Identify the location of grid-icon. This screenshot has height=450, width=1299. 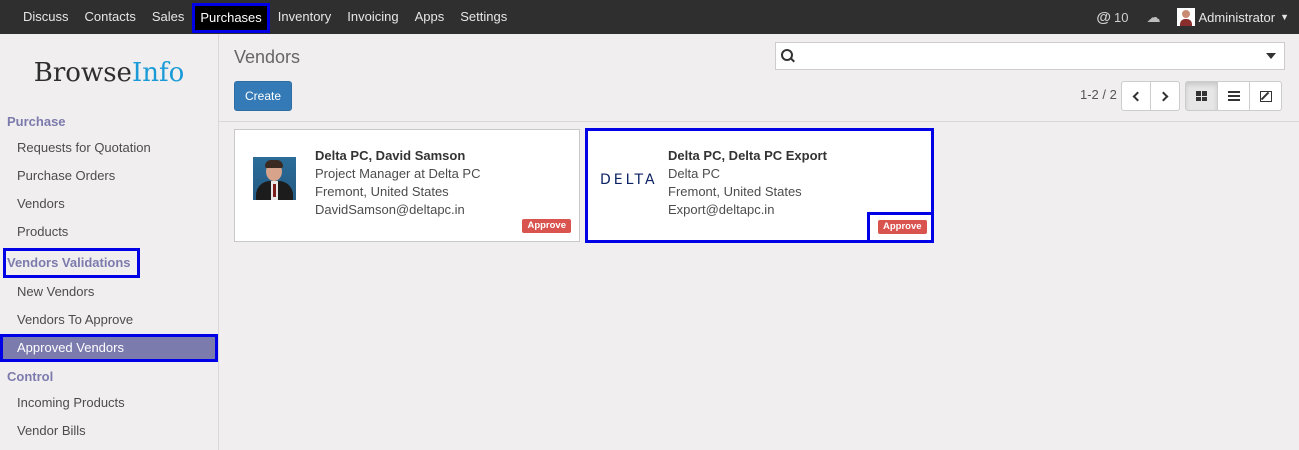
(1201, 96).